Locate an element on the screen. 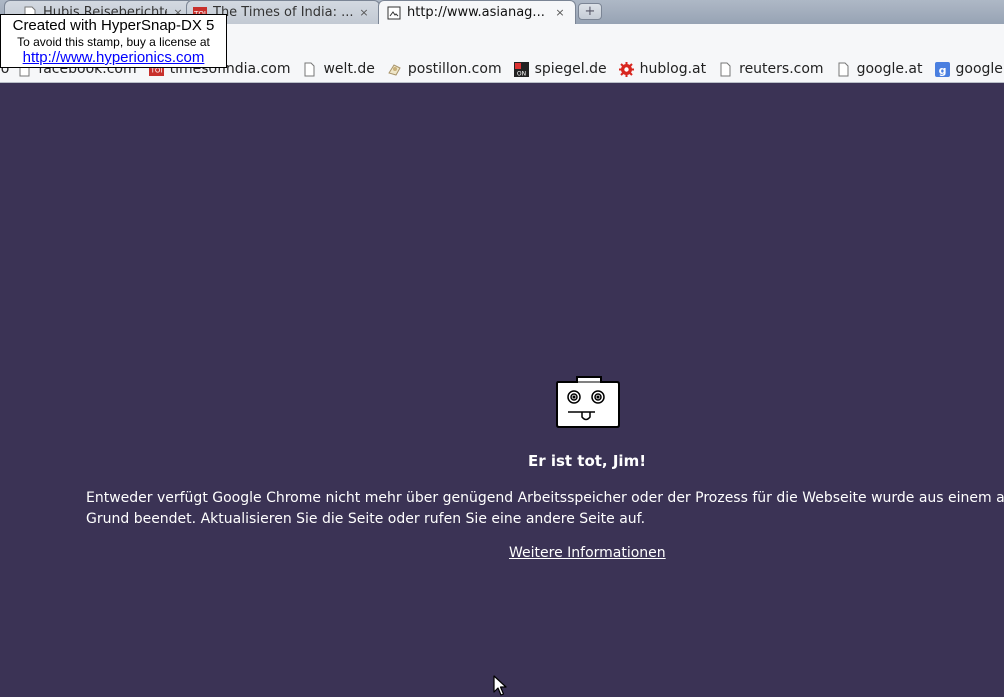 Image resolution: width=1004 pixels, height=697 pixels. crash-title: Er ist tot, Jim! is located at coordinates (502, 461).